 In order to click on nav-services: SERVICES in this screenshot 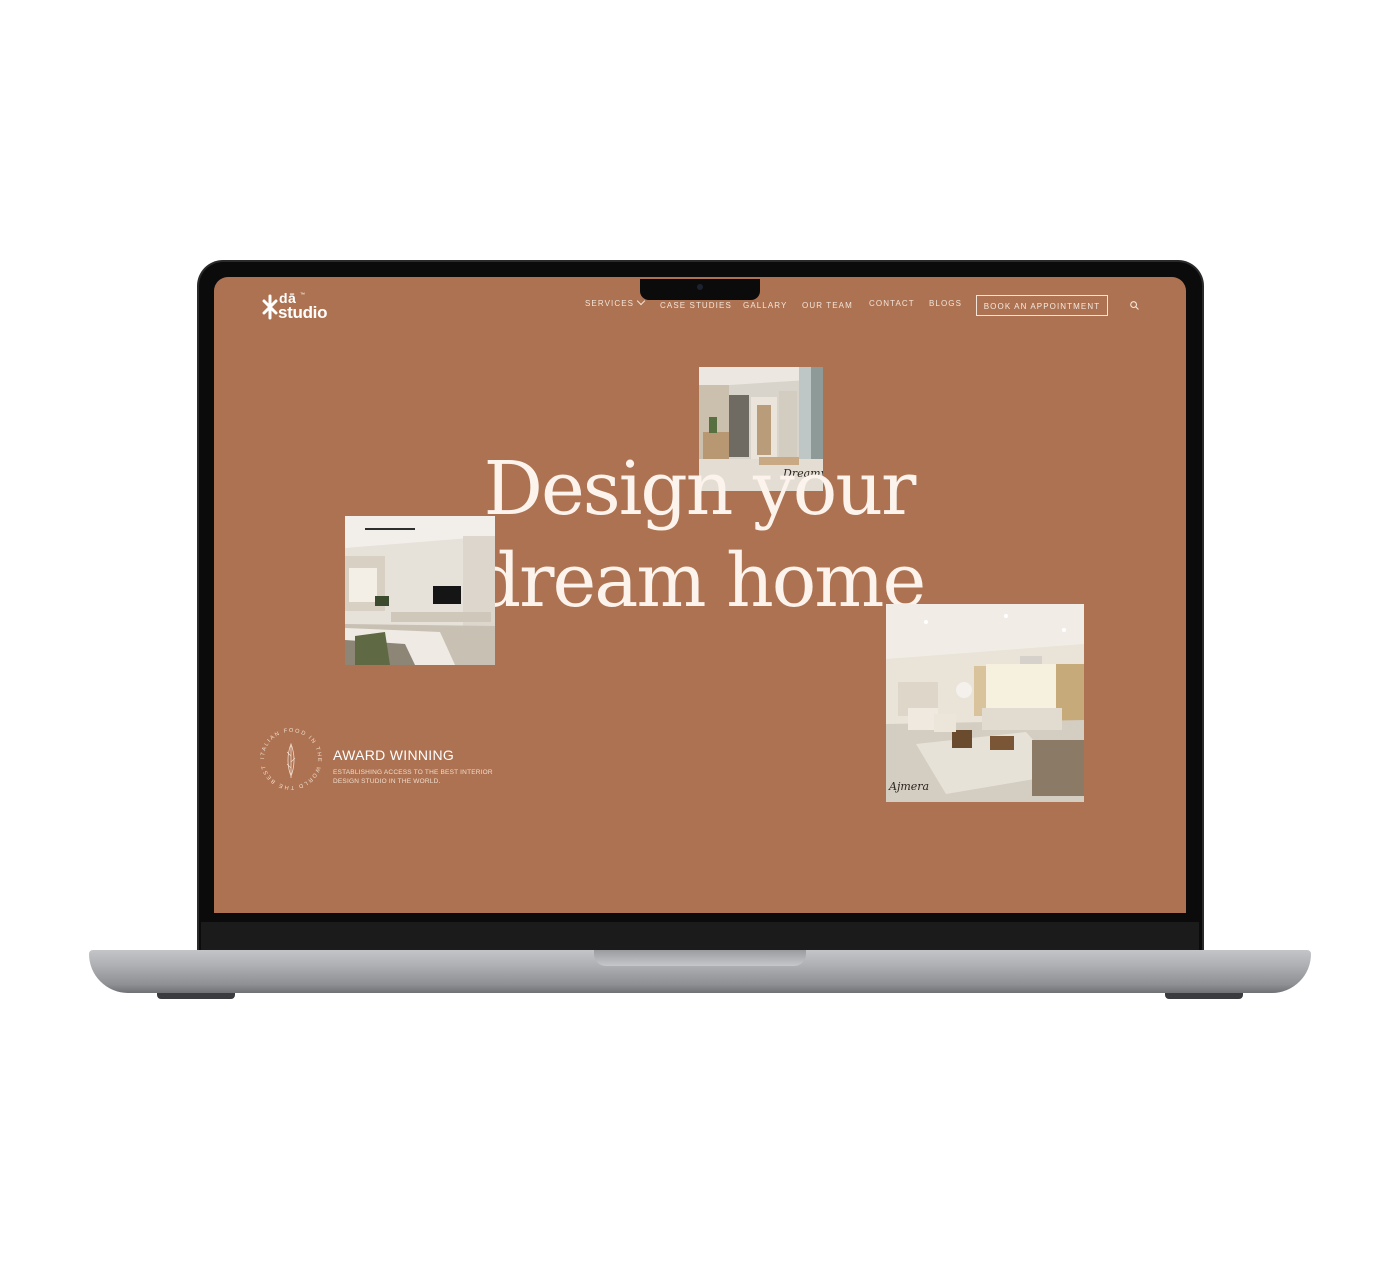, I will do `click(615, 302)`.